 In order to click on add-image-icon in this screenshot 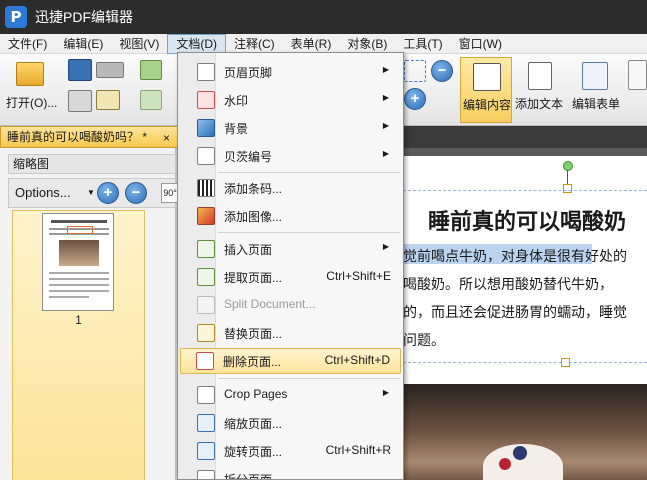, I will do `click(206, 216)`.